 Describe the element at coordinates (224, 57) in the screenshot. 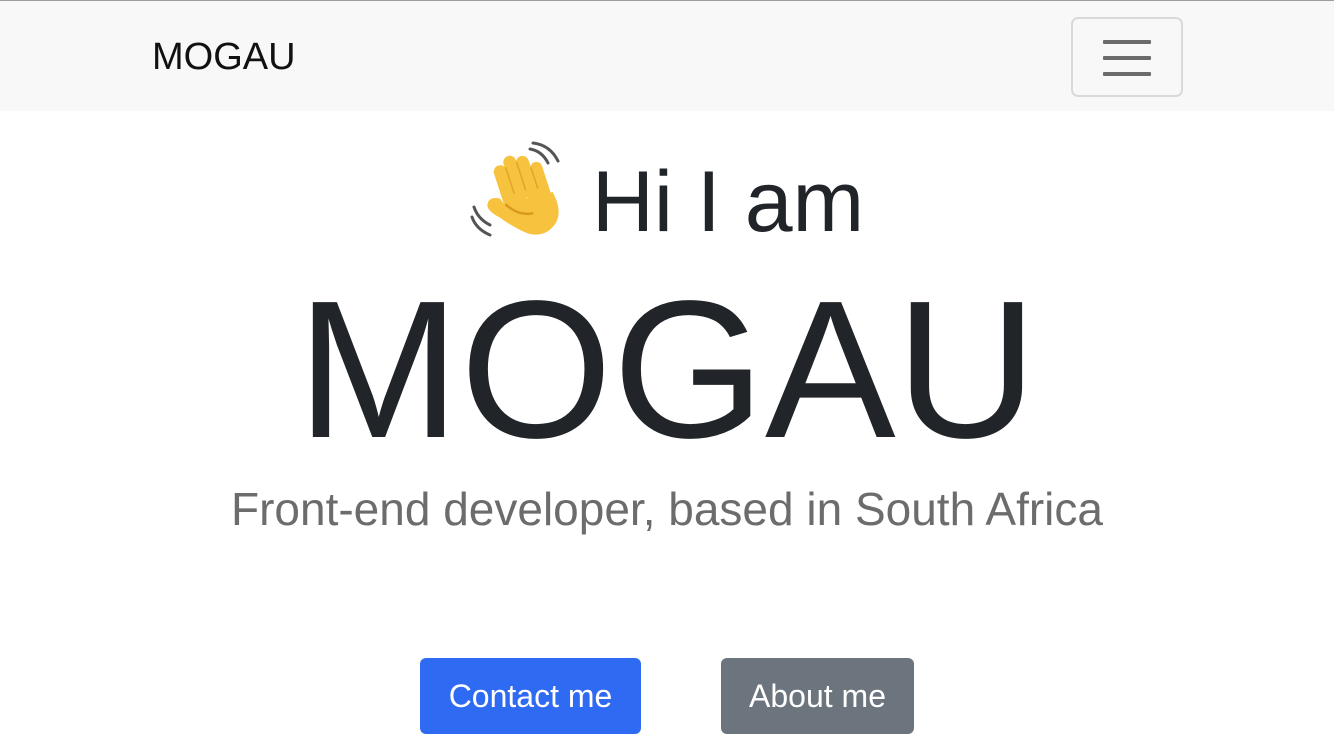

I see `navbar-brand: MOGAU` at that location.